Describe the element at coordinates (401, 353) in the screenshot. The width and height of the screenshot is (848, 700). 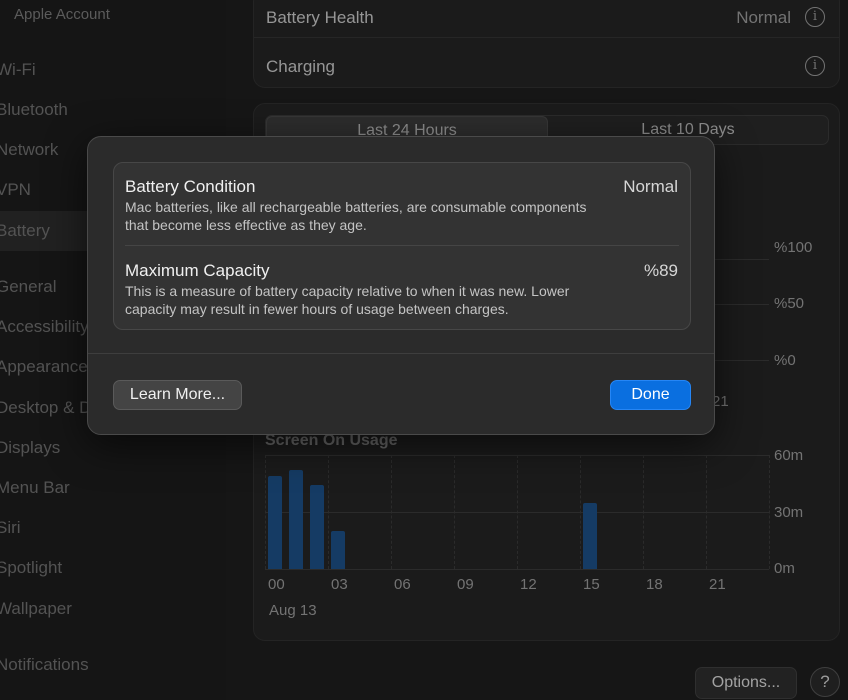
I see `sheet-divider` at that location.